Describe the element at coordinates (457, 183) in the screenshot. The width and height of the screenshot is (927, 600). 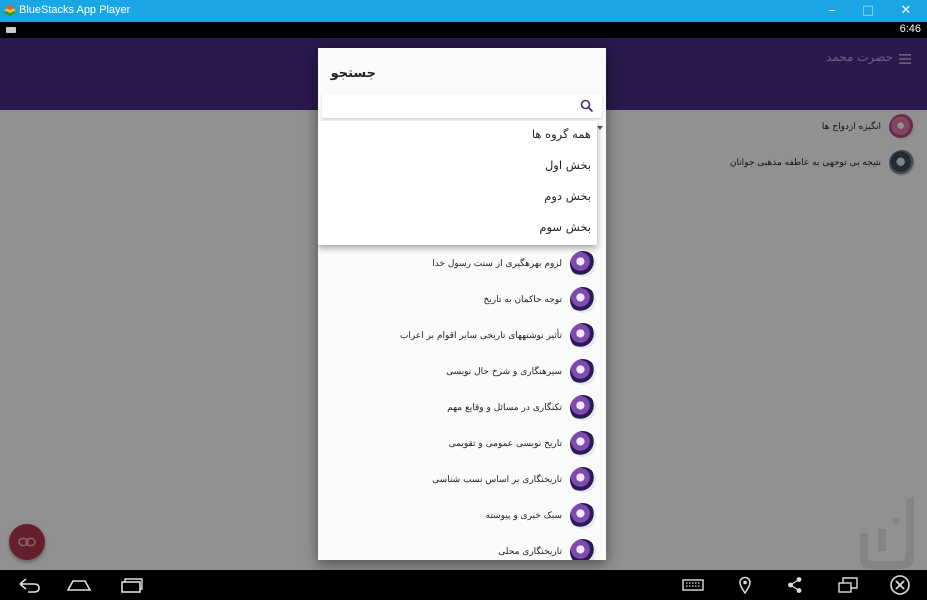
I see `group-dropdown: همه گروه ها بخش اول بخش دوم بخش سوم` at that location.